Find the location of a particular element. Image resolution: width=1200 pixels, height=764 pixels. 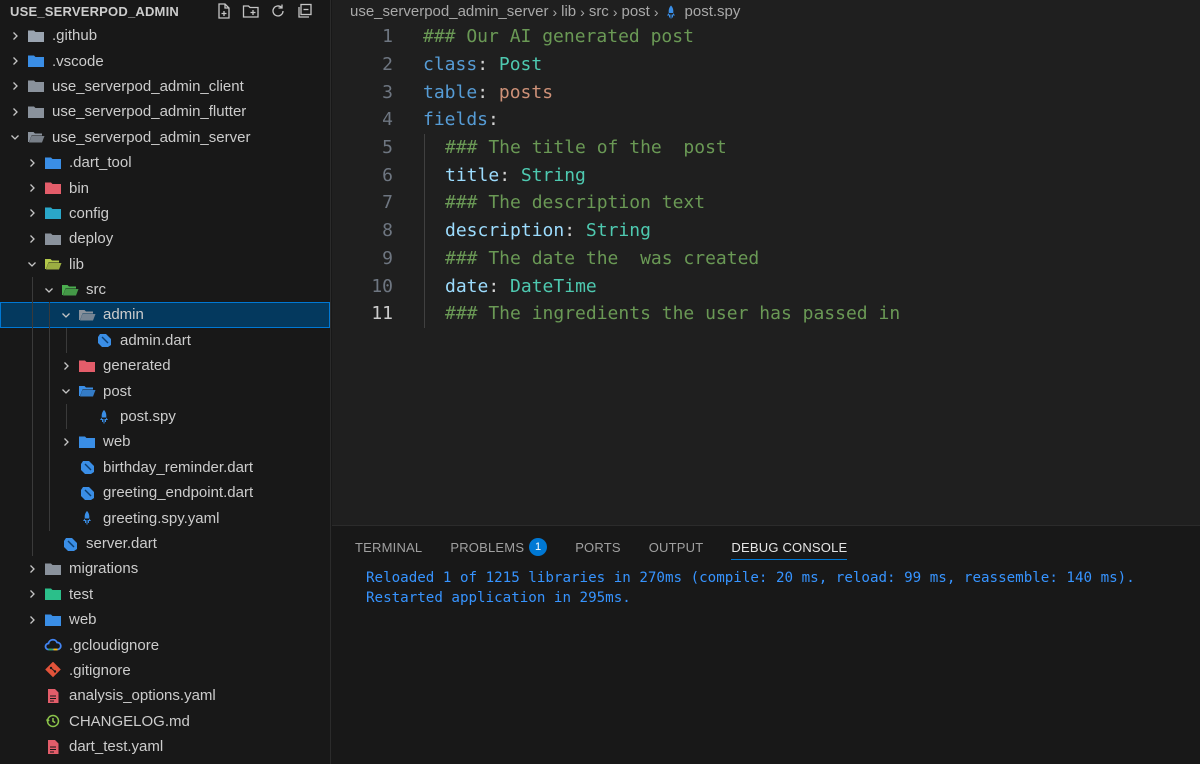

tree-folder: .dart_tool is located at coordinates (165, 162).